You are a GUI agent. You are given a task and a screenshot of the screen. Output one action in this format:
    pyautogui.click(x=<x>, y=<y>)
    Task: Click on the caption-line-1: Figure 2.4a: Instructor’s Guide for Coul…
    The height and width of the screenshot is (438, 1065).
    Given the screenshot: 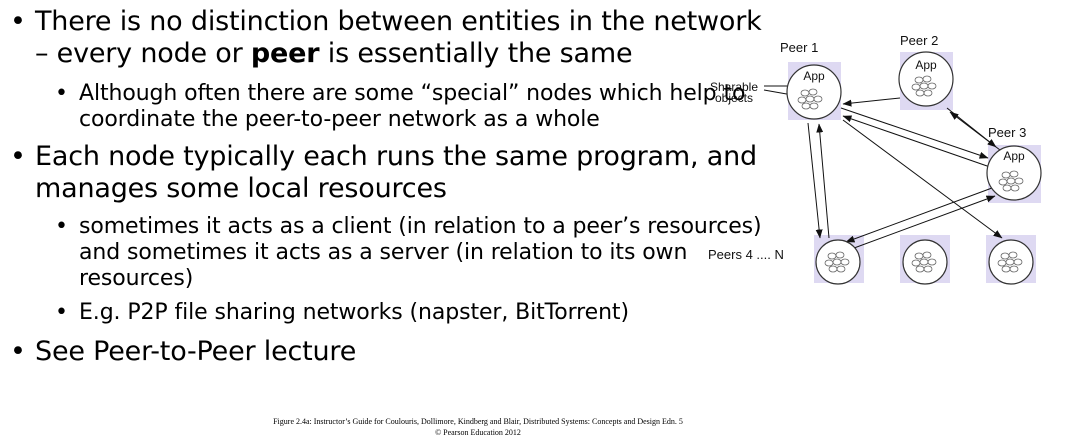 What is the action you would take?
    pyautogui.click(x=478, y=421)
    